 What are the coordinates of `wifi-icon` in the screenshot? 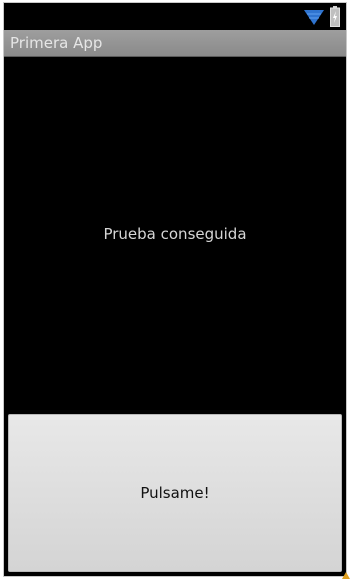 It's located at (314, 17).